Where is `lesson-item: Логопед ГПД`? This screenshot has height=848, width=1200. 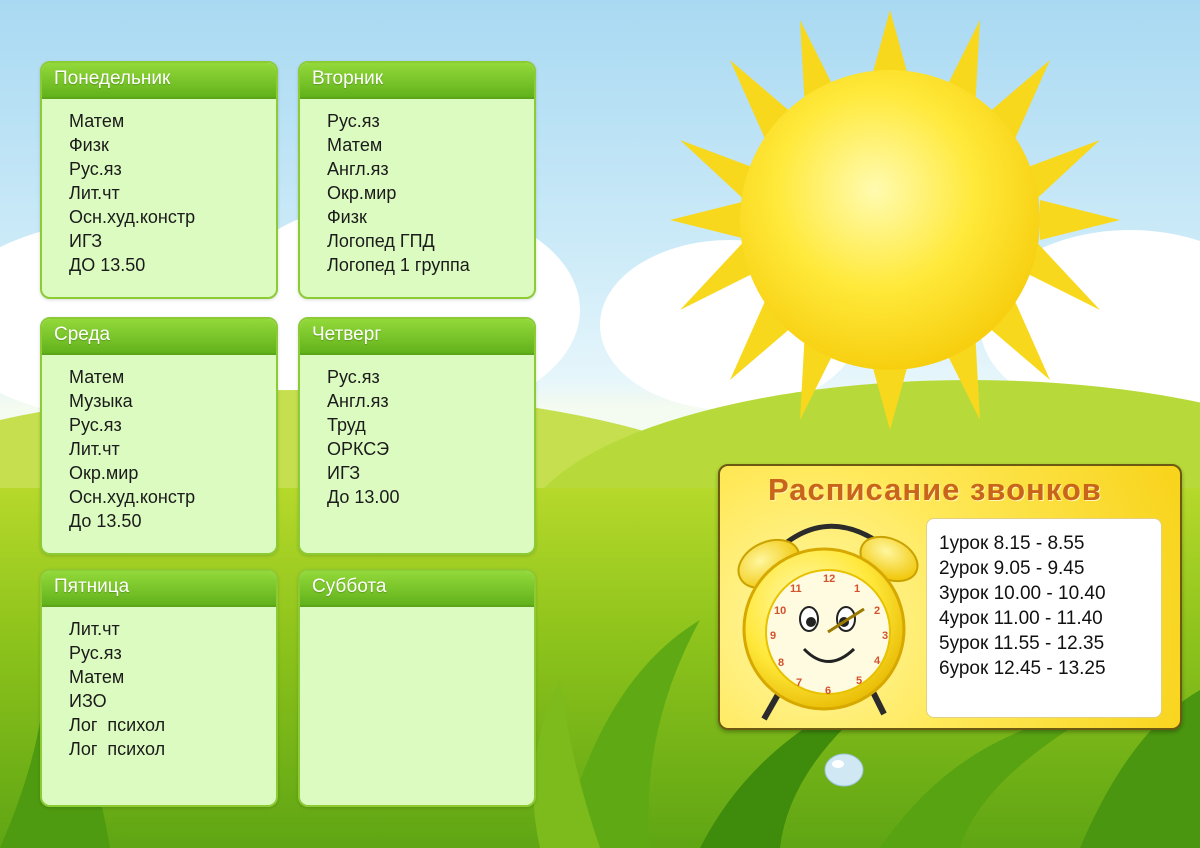
lesson-item: Логопед ГПД is located at coordinates (381, 241).